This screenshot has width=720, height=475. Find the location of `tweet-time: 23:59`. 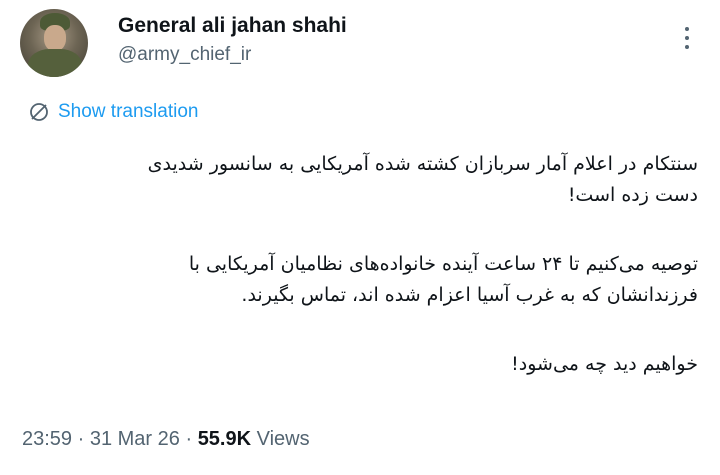

tweet-time: 23:59 is located at coordinates (47, 439).